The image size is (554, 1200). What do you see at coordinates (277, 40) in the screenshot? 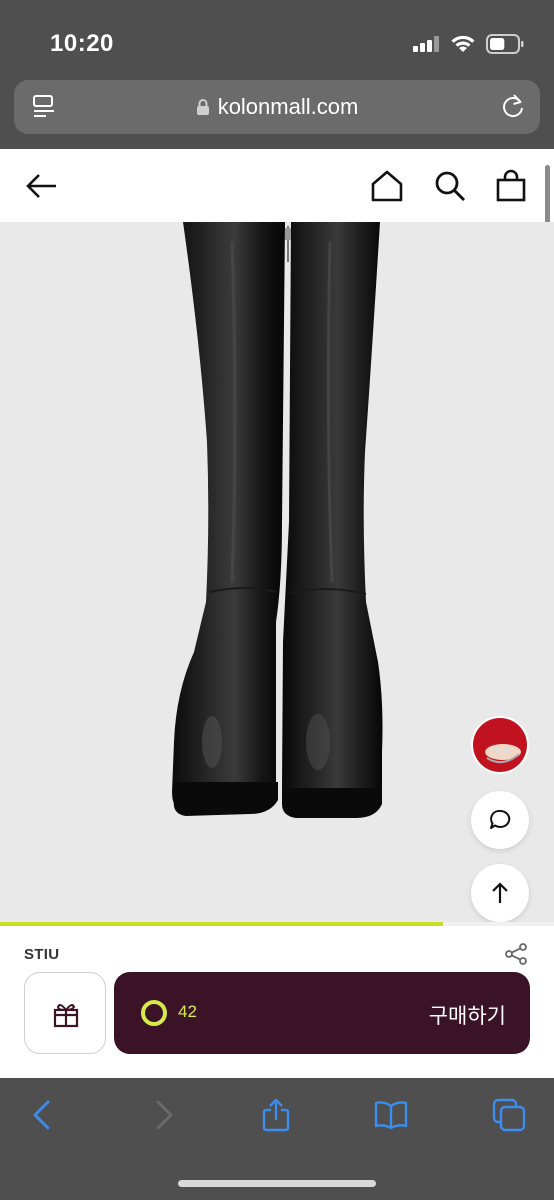
I see `status-bar: 10:20` at bounding box center [277, 40].